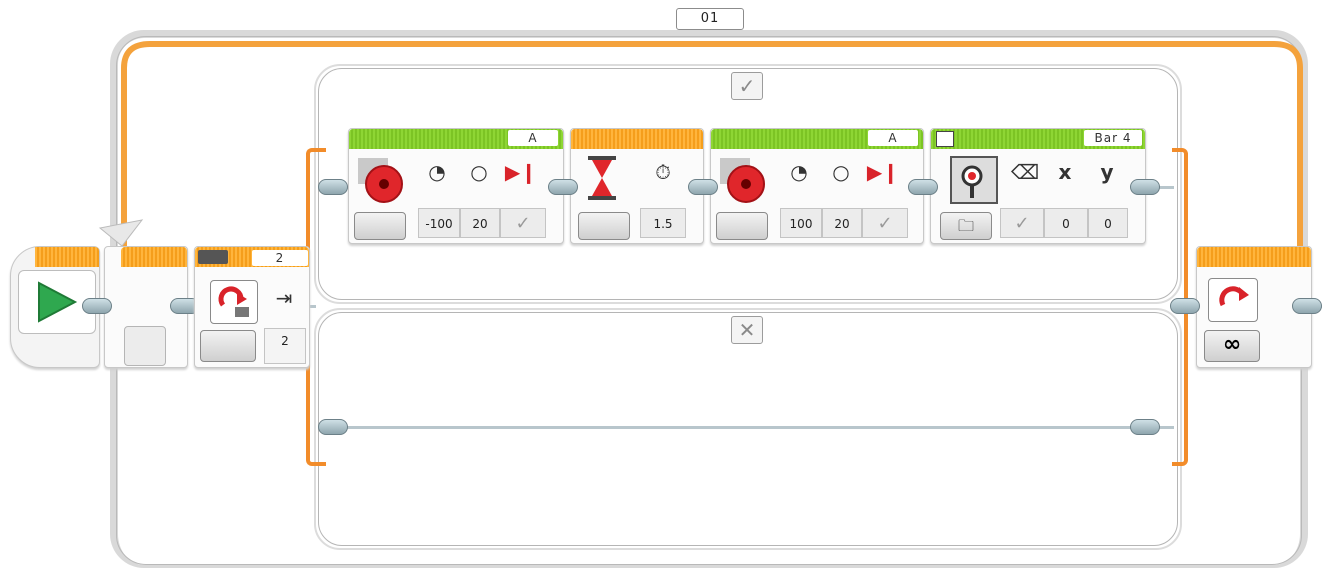 The image size is (1333, 570). I want to click on power-icon-2: ◔, so click(799, 172).